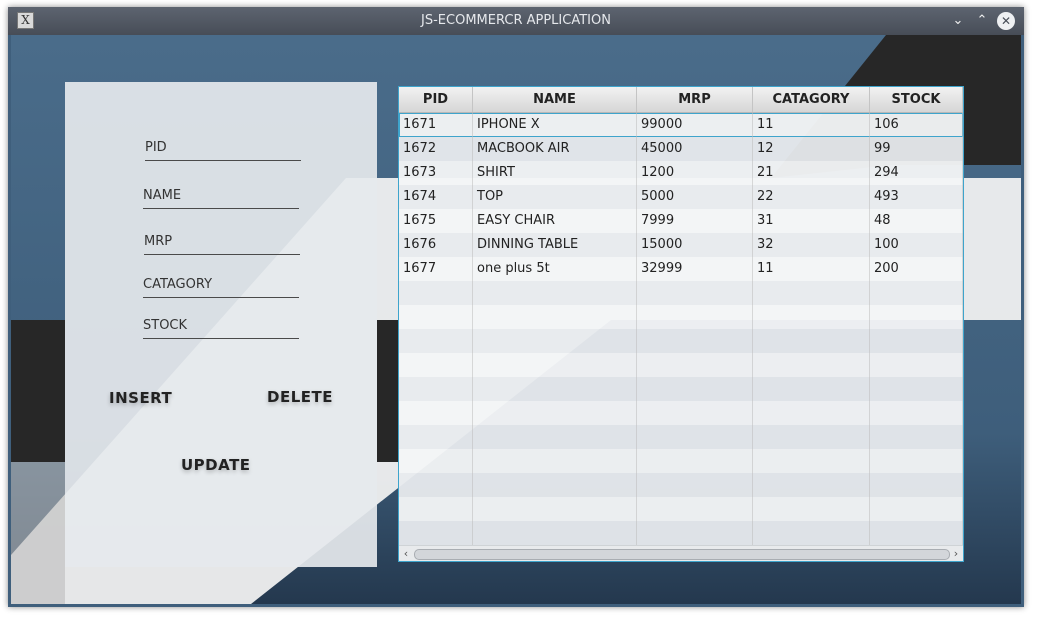 This screenshot has height=622, width=1037. What do you see at coordinates (811, 173) in the screenshot?
I see `cell-catagory: 21` at bounding box center [811, 173].